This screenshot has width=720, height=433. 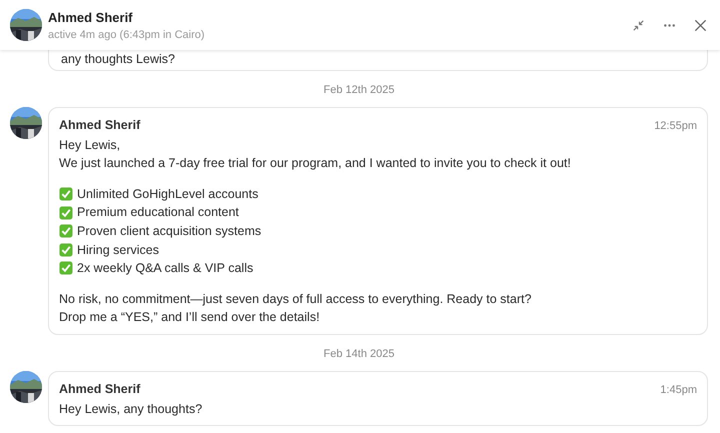 What do you see at coordinates (126, 34) in the screenshot?
I see `status-text: active 4m ago (6:43pm in Cairo)` at bounding box center [126, 34].